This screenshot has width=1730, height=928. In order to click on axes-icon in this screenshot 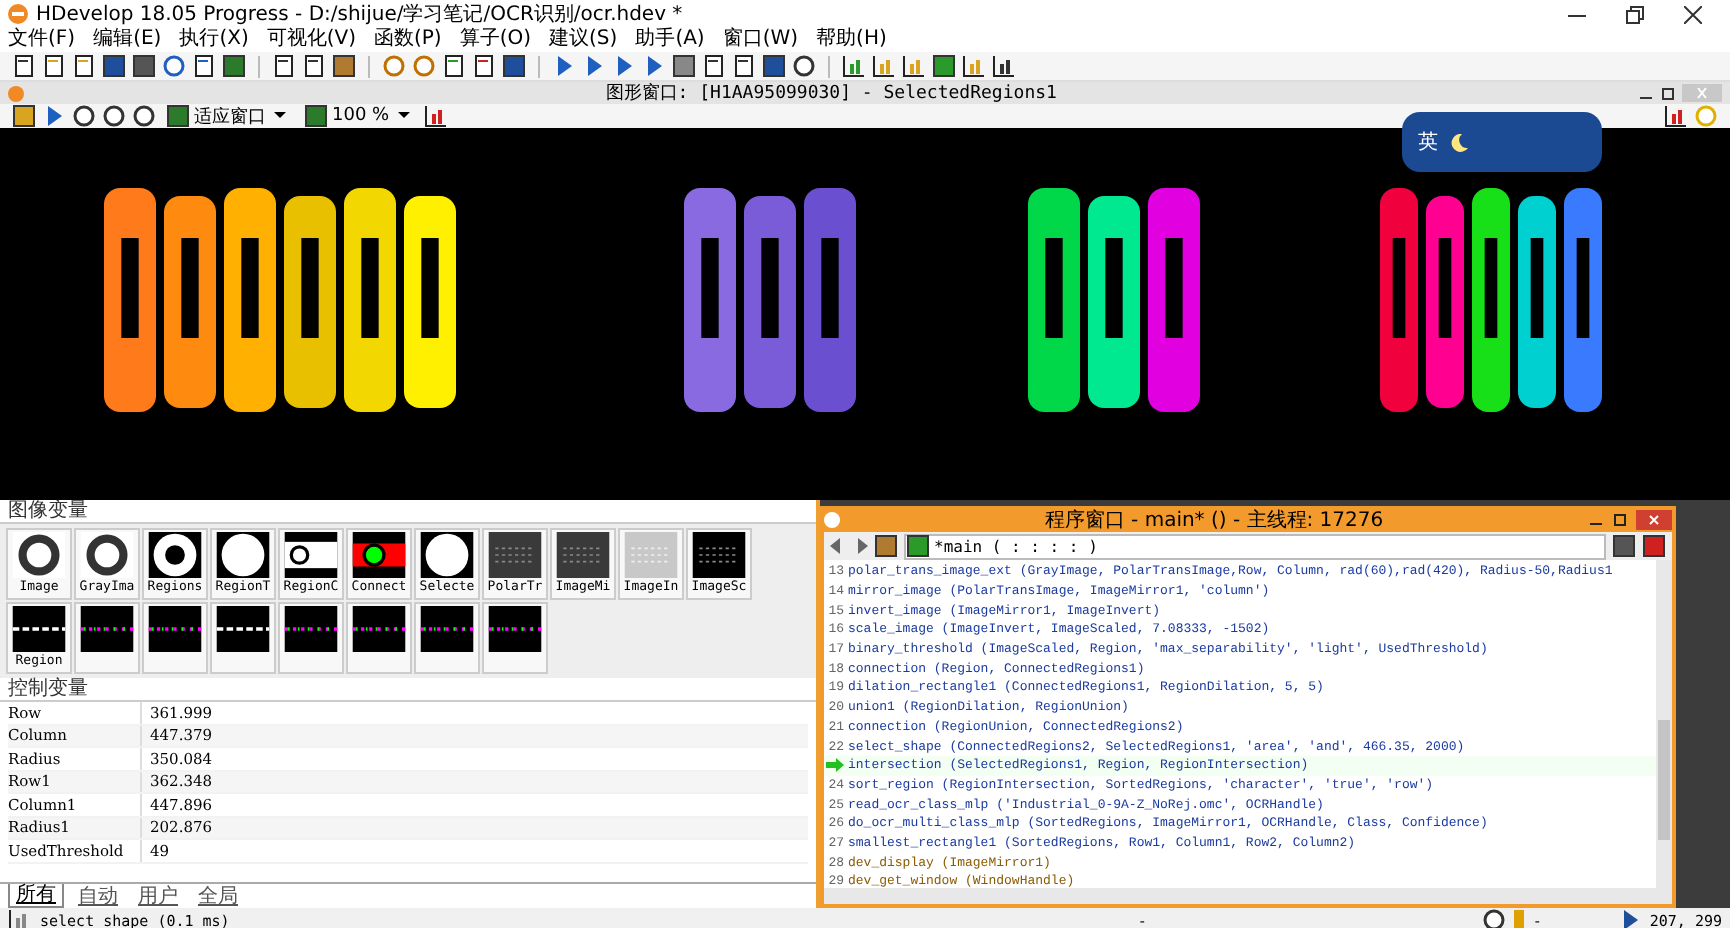, I will do `click(1676, 116)`.